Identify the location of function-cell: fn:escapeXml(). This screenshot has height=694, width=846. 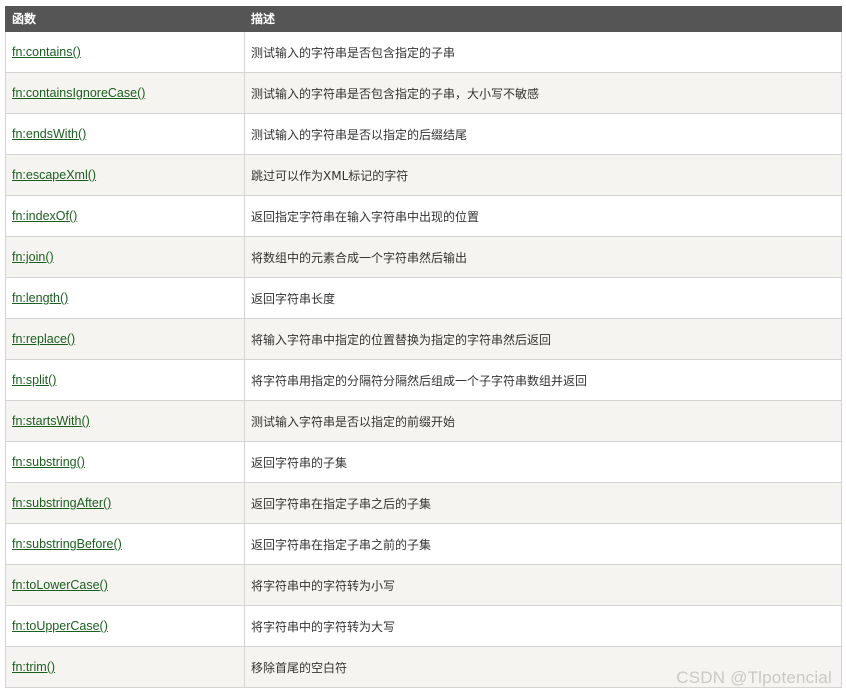
(125, 175).